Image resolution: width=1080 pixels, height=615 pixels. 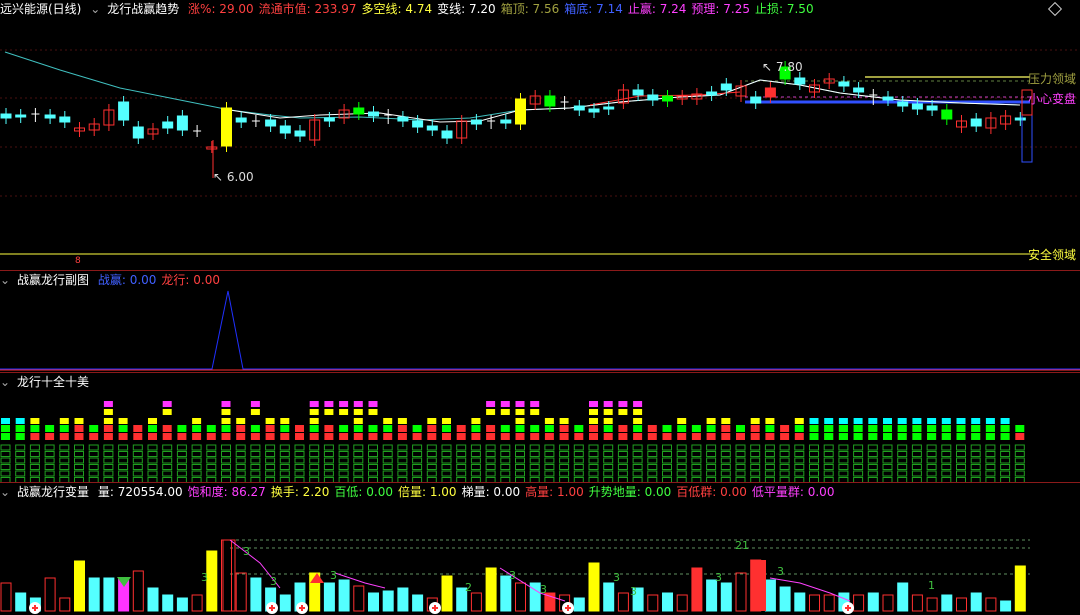 I want to click on sub3-title: 战赢龙行变量, so click(x=53, y=492).